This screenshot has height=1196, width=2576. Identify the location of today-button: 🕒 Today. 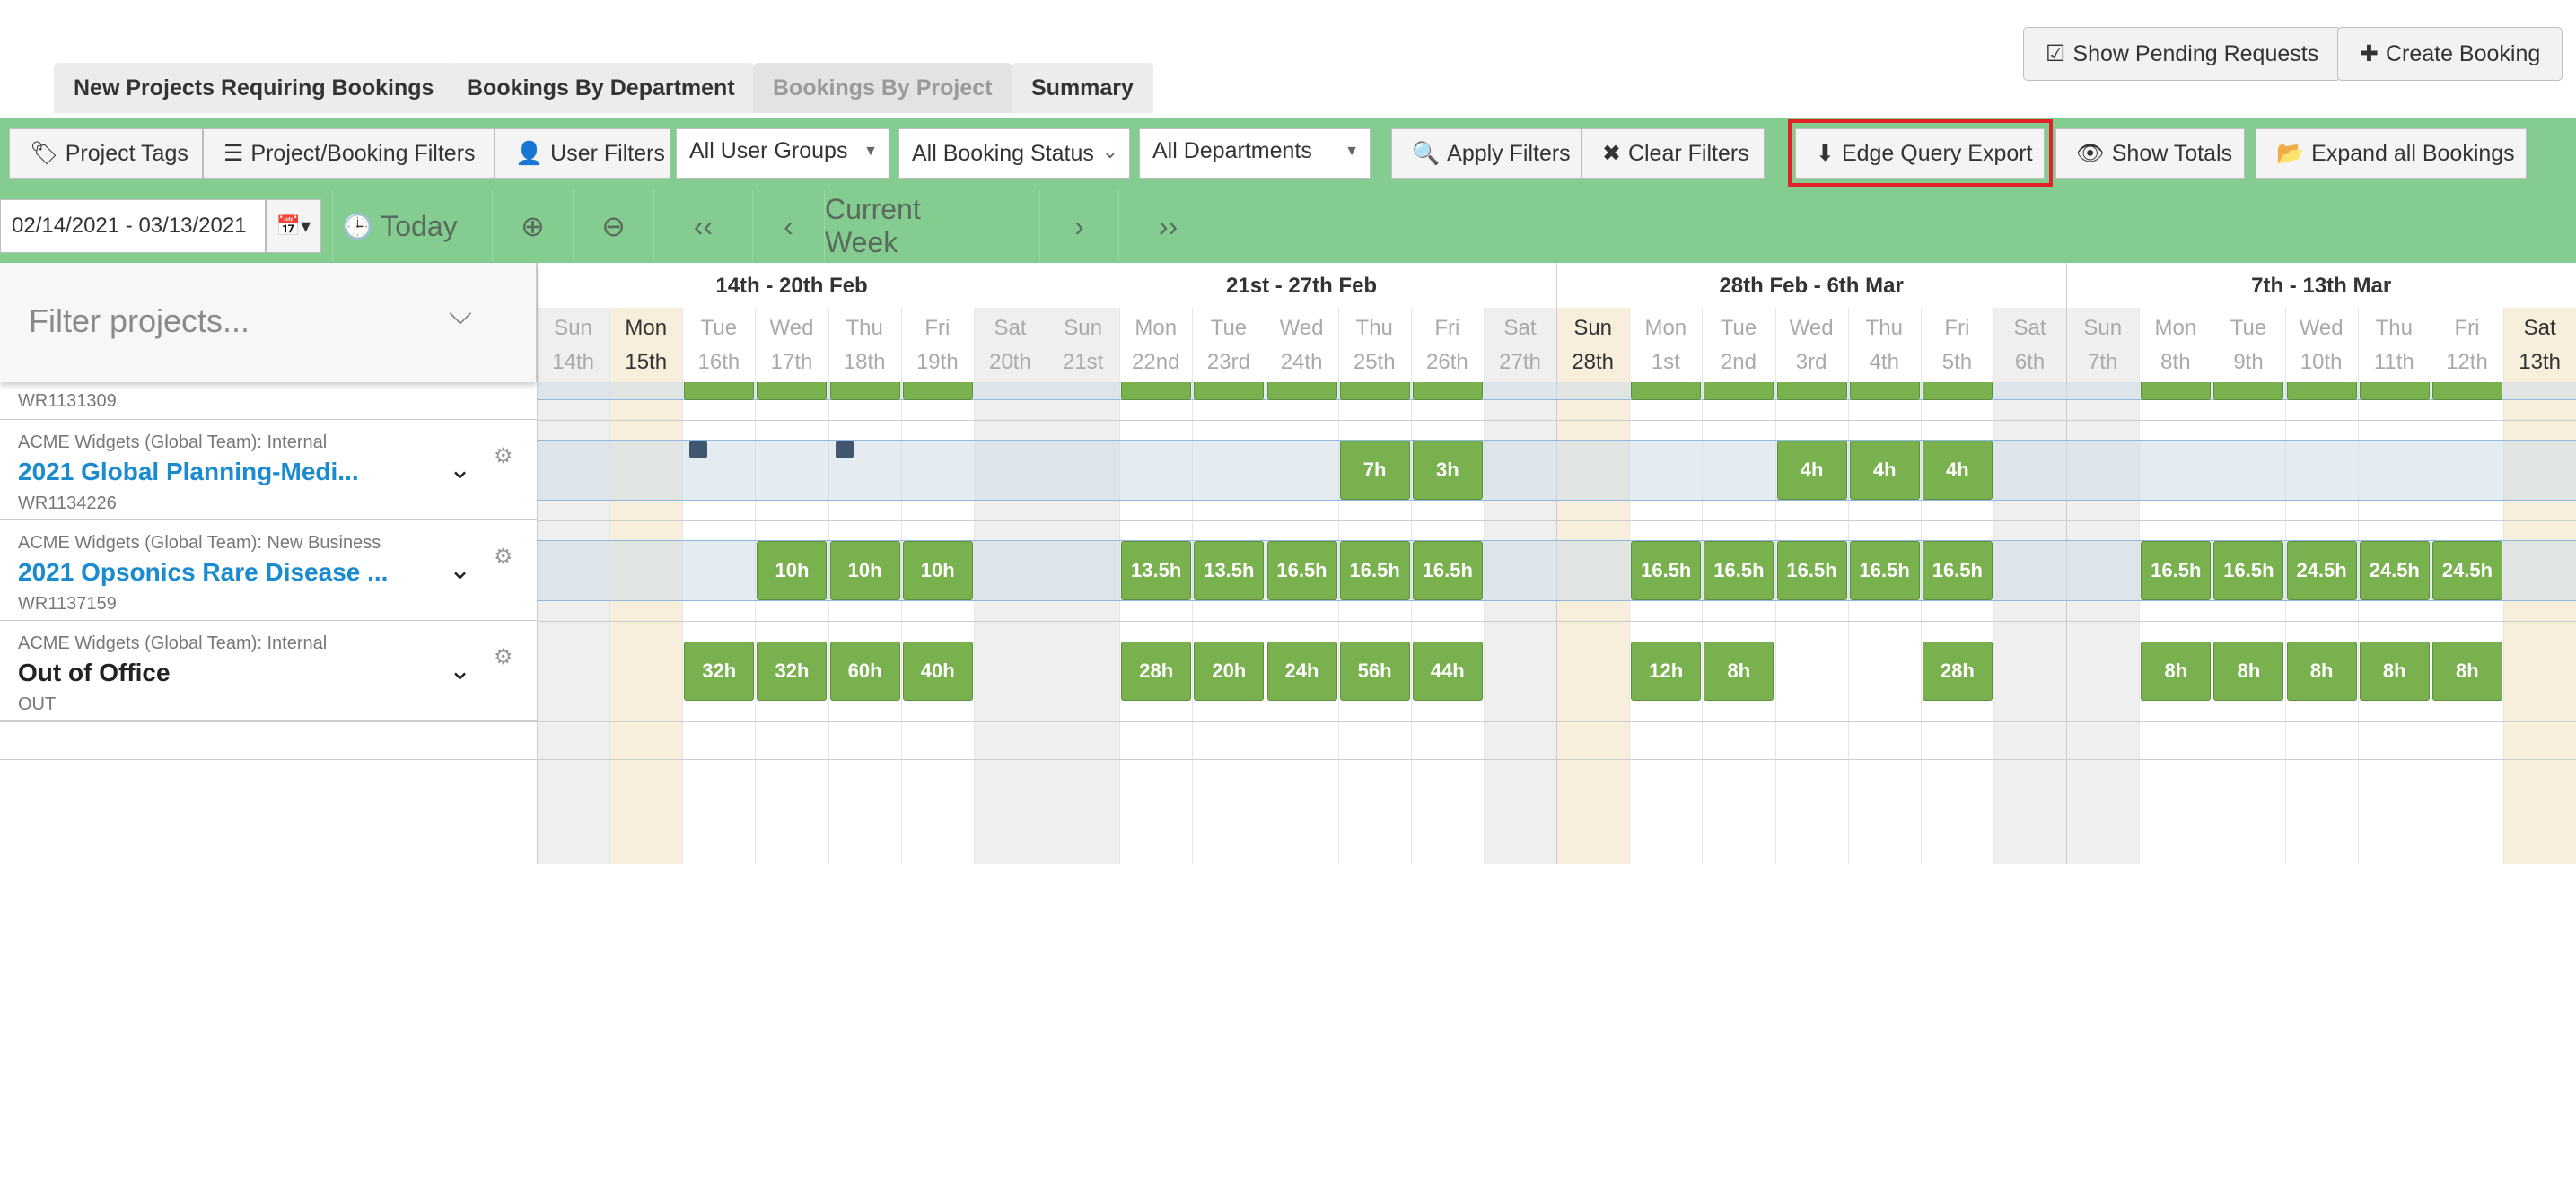
(399, 226).